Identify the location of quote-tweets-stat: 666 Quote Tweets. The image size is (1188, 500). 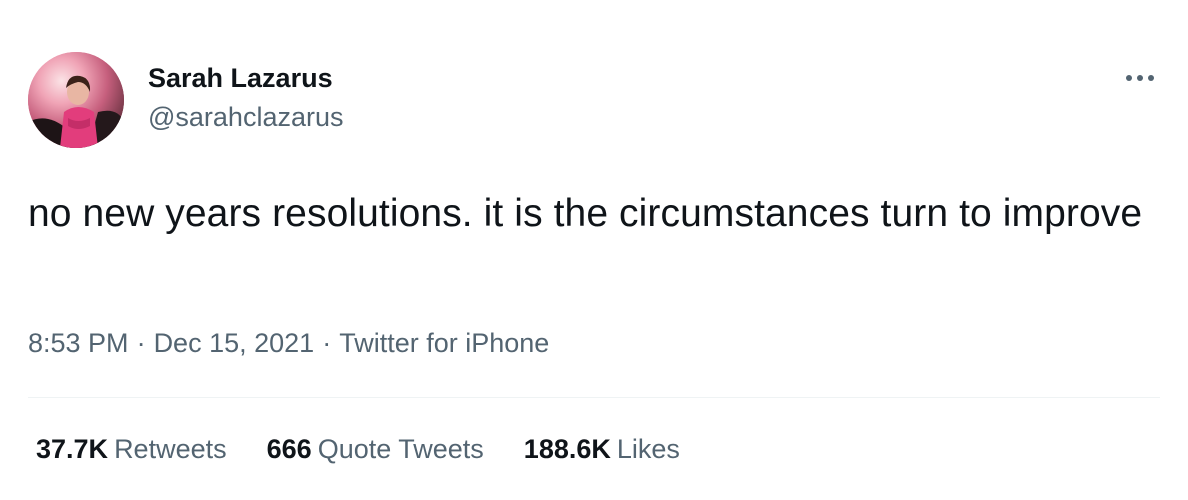
(375, 449).